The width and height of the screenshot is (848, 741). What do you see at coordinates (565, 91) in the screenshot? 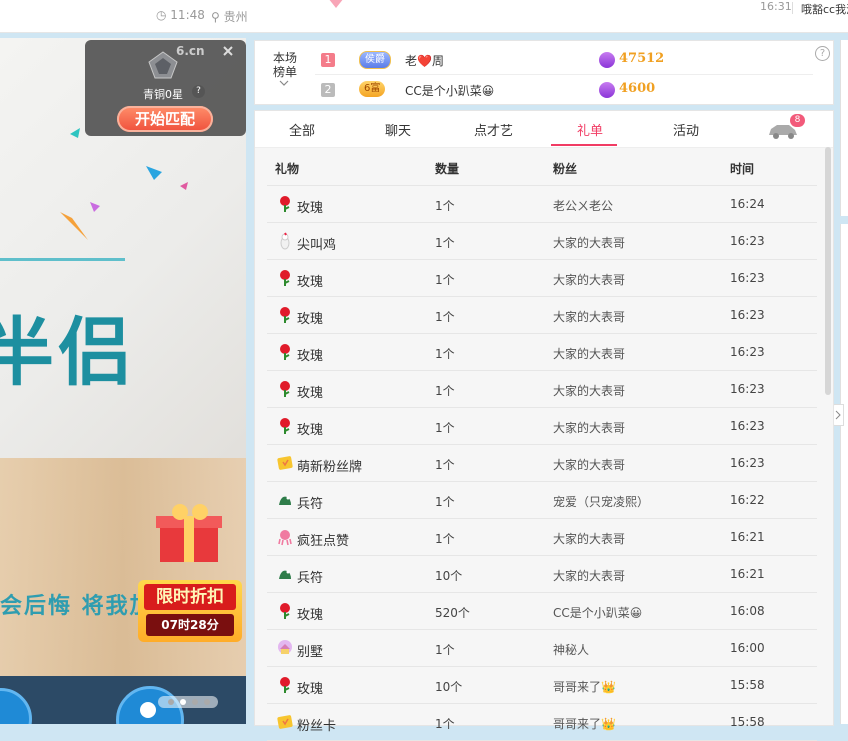
I see `leaderboard-row: 2 6富 CC是个小趴菜😀 4600` at bounding box center [565, 91].